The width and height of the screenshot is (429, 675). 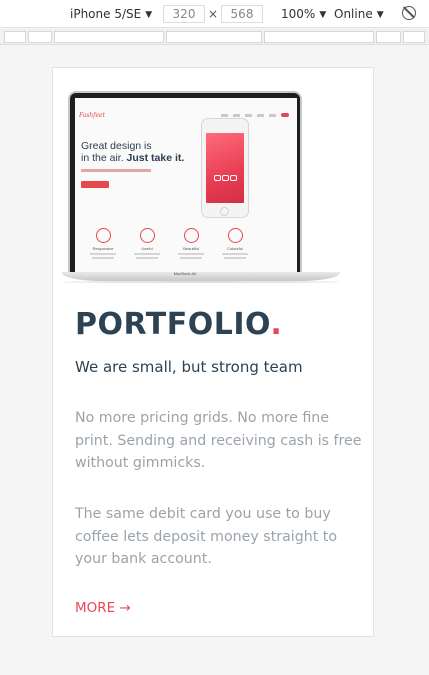 I want to click on device-toolbar: iPhone 5/SE ▼ 320 × 568 100% ▼ Online ▼, so click(x=214, y=14).